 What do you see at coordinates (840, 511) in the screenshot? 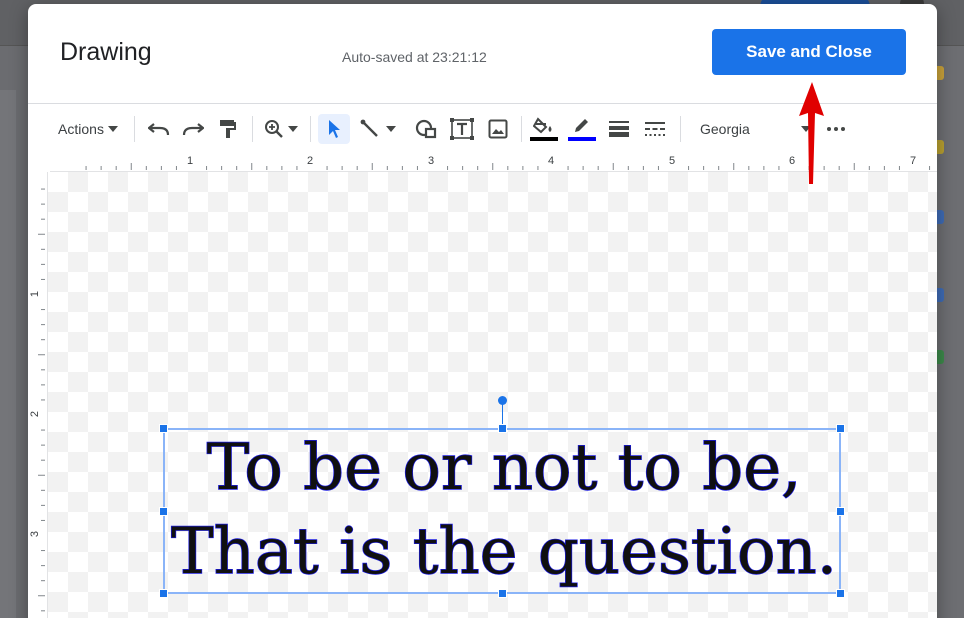
I see `resize-handle-right` at bounding box center [840, 511].